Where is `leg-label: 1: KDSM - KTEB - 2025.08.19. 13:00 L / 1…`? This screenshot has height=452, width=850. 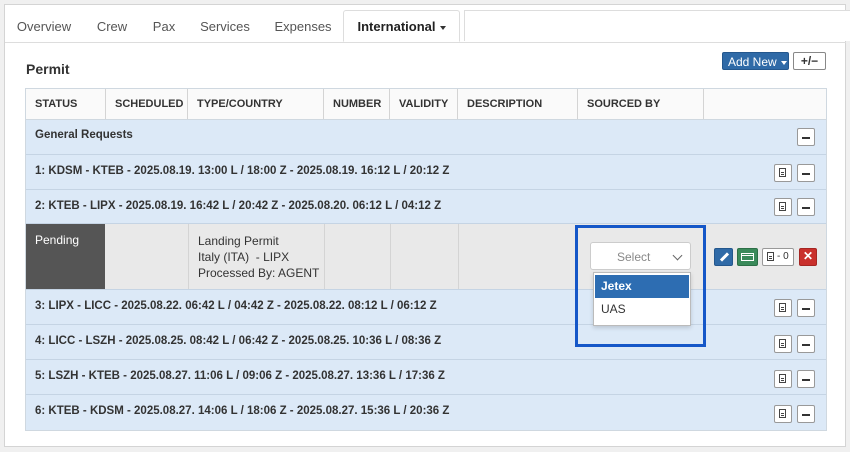
leg-label: 1: KDSM - KTEB - 2025.08.19. 13:00 L / 1… is located at coordinates (242, 171).